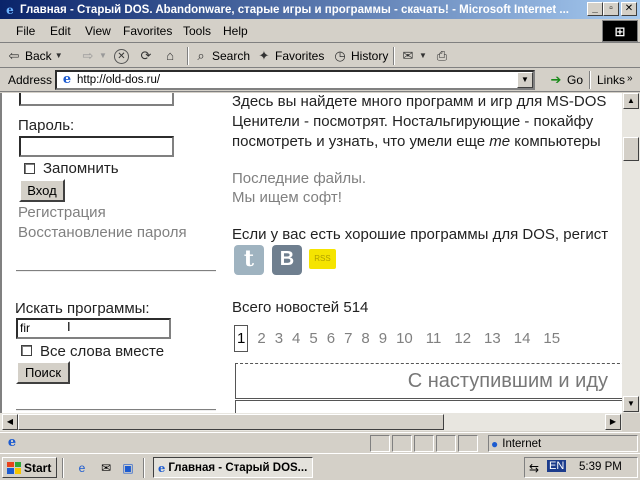 This screenshot has height=480, width=640. What do you see at coordinates (62, 212) in the screenshot?
I see `register-link: Регистрация` at bounding box center [62, 212].